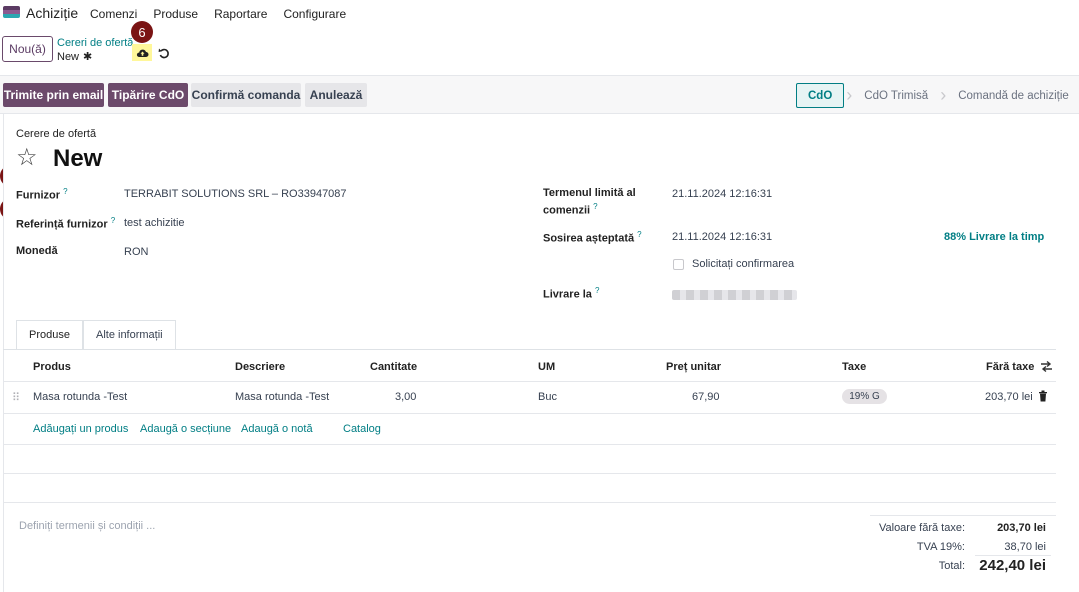  Describe the element at coordinates (87, 56) in the screenshot. I see `gear-icon: ✱` at that location.